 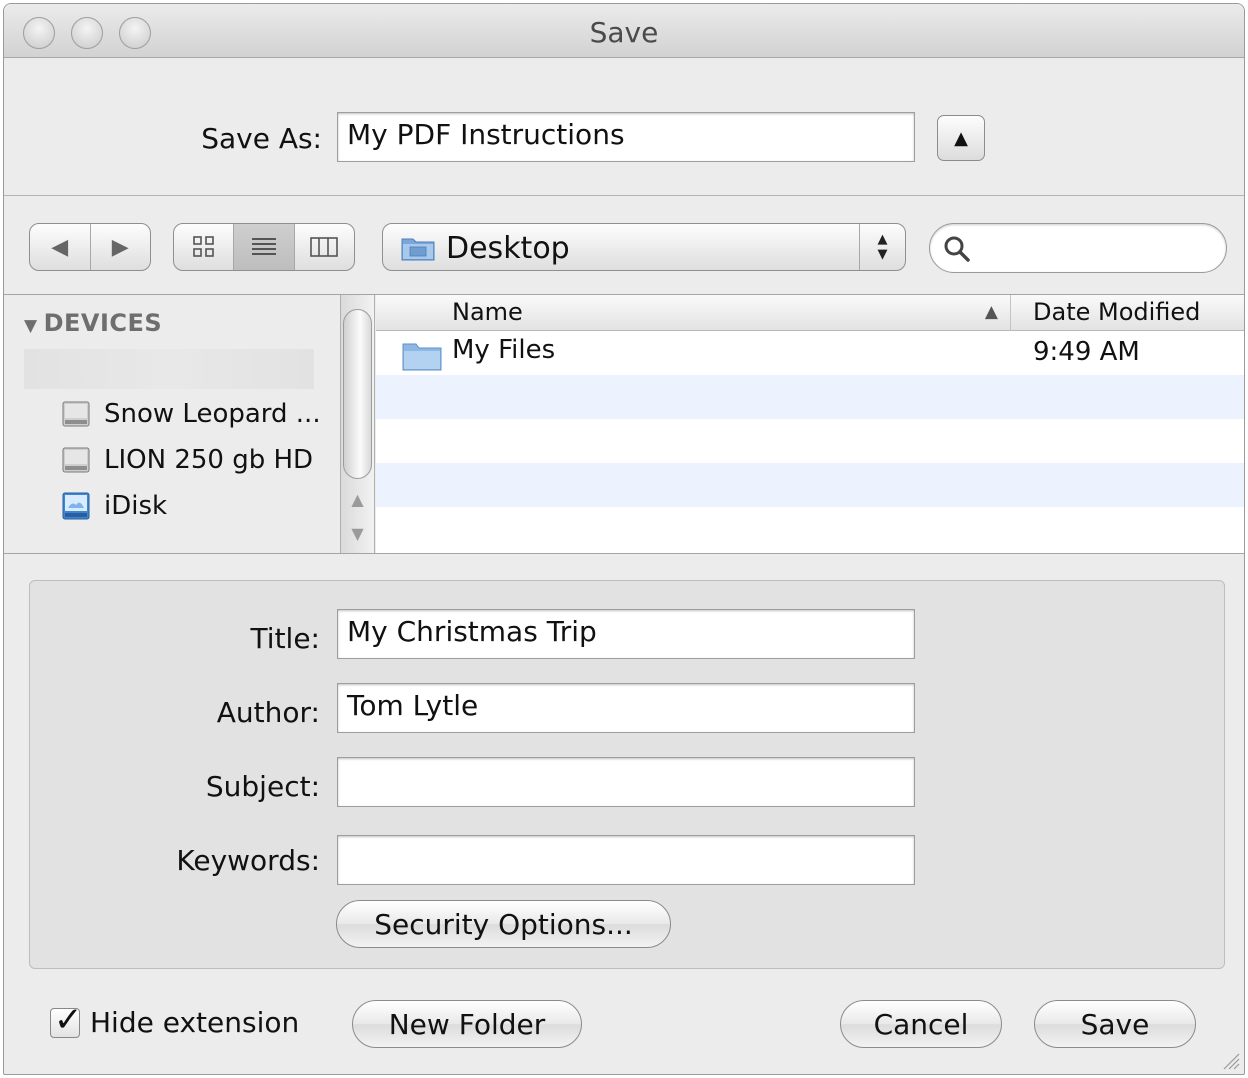 I want to click on search-icon, so click(x=957, y=249).